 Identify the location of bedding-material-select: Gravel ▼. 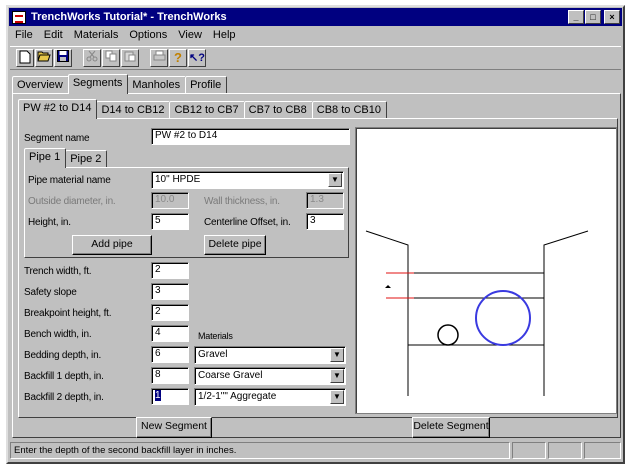
(270, 355).